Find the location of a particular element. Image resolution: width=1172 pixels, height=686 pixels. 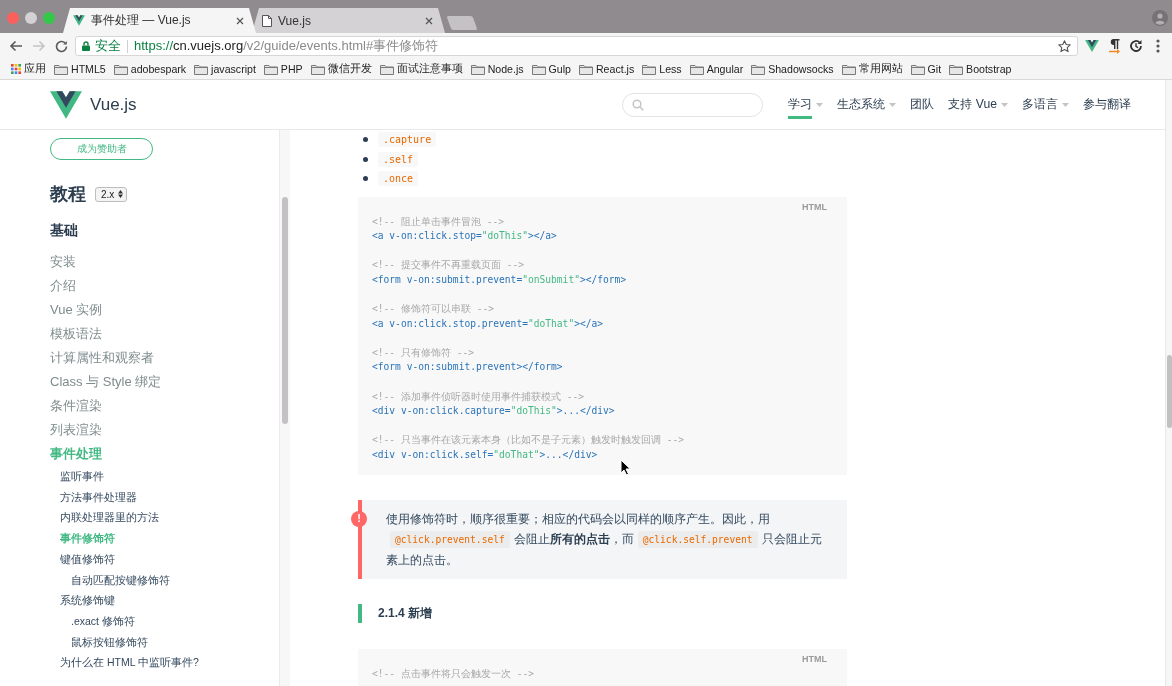

sidebar-link: Vue 实例 is located at coordinates (76, 310).